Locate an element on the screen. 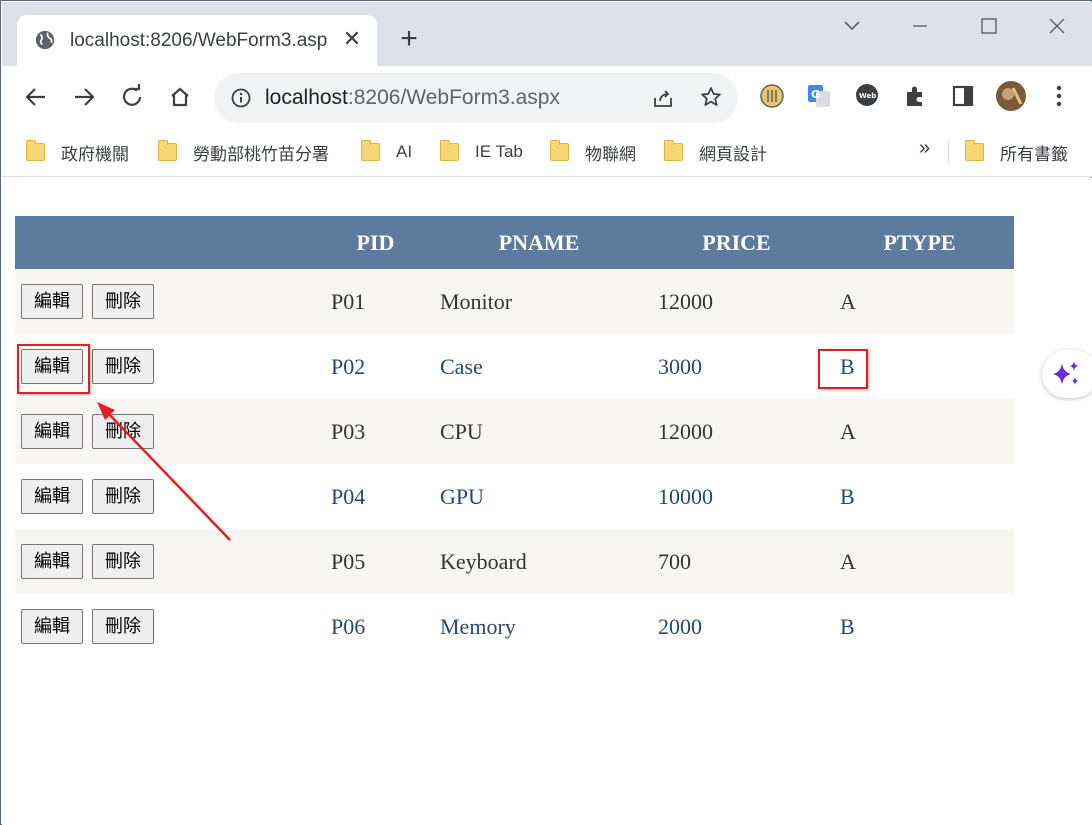 This screenshot has width=1092, height=825. tab-search-chevron-icon is located at coordinates (852, 26).